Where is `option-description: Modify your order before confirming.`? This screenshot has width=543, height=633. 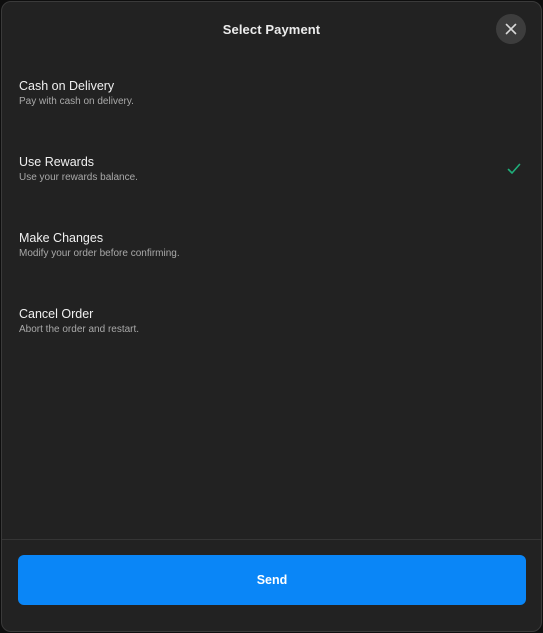
option-description: Modify your order before confirming. is located at coordinates (99, 253).